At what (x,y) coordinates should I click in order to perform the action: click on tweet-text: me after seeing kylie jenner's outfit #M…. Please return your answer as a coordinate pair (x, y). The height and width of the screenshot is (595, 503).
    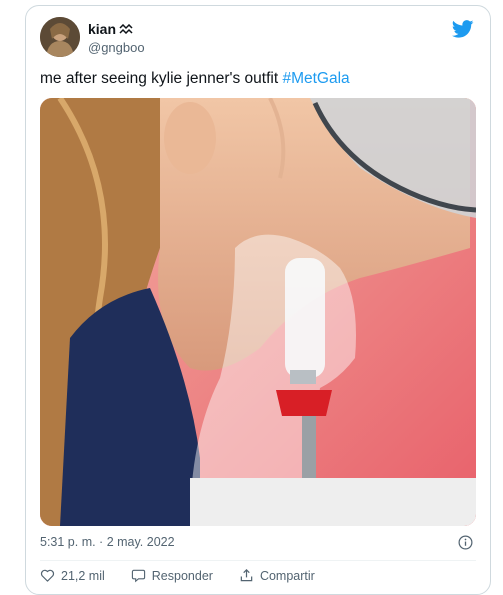
    Looking at the image, I should click on (195, 79).